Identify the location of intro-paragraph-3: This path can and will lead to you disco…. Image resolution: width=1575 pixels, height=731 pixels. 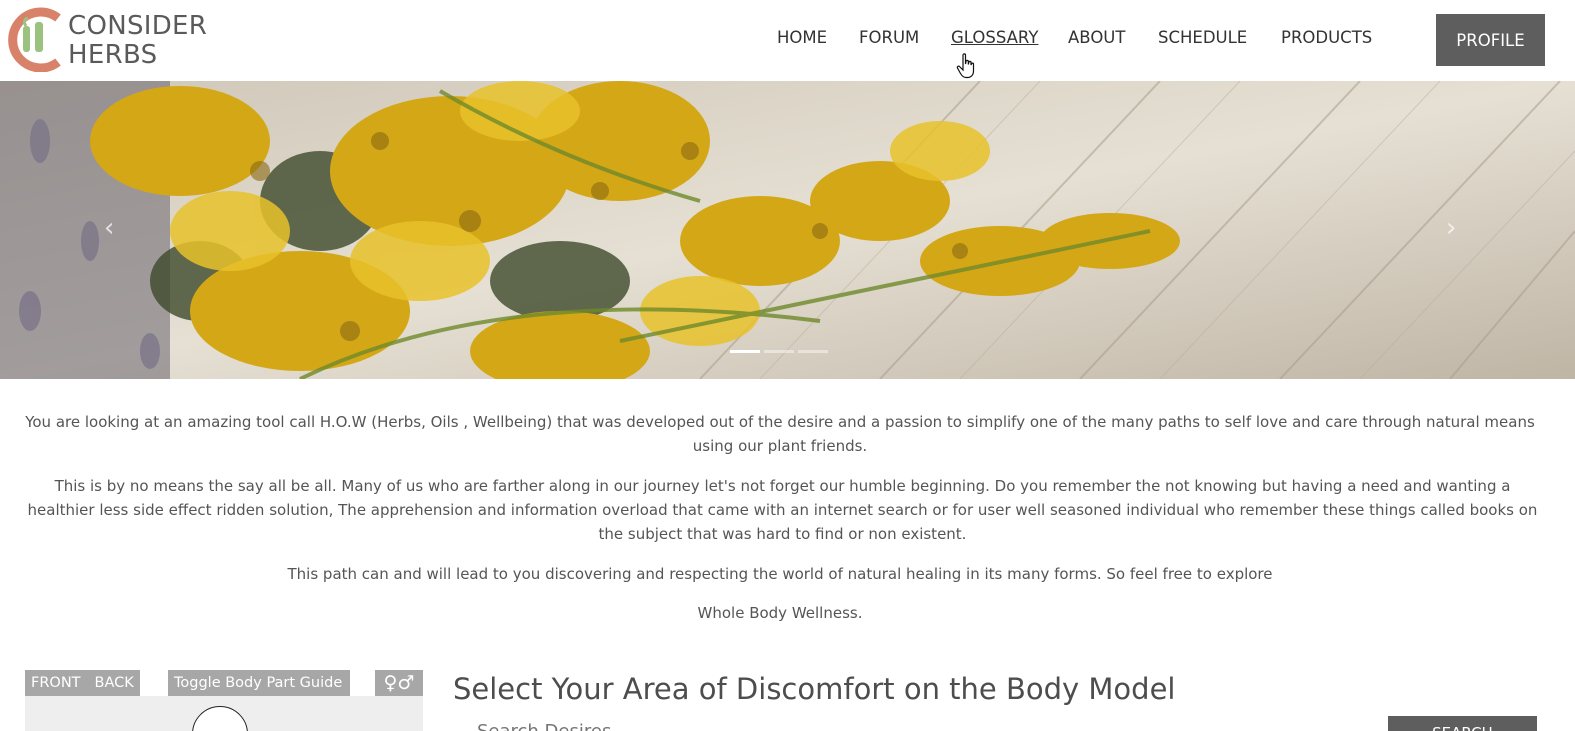
(780, 574).